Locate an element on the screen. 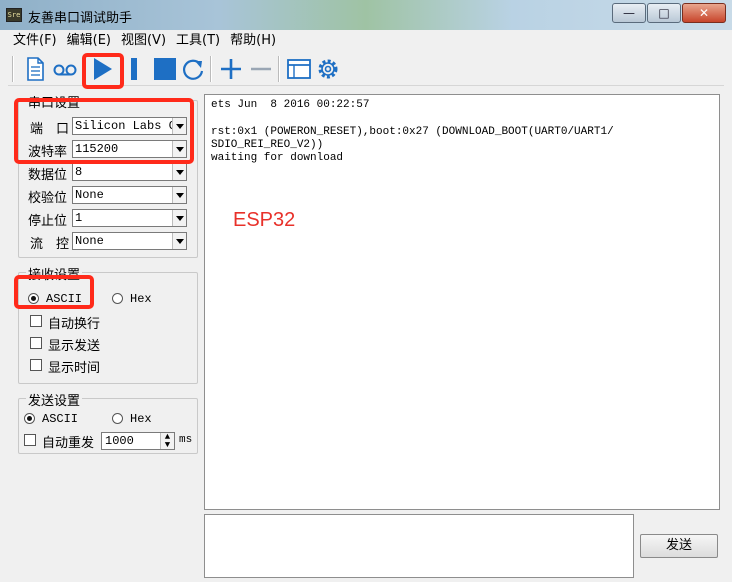 This screenshot has width=732, height=582. auto-resend-label: 自动重发 is located at coordinates (68, 443).